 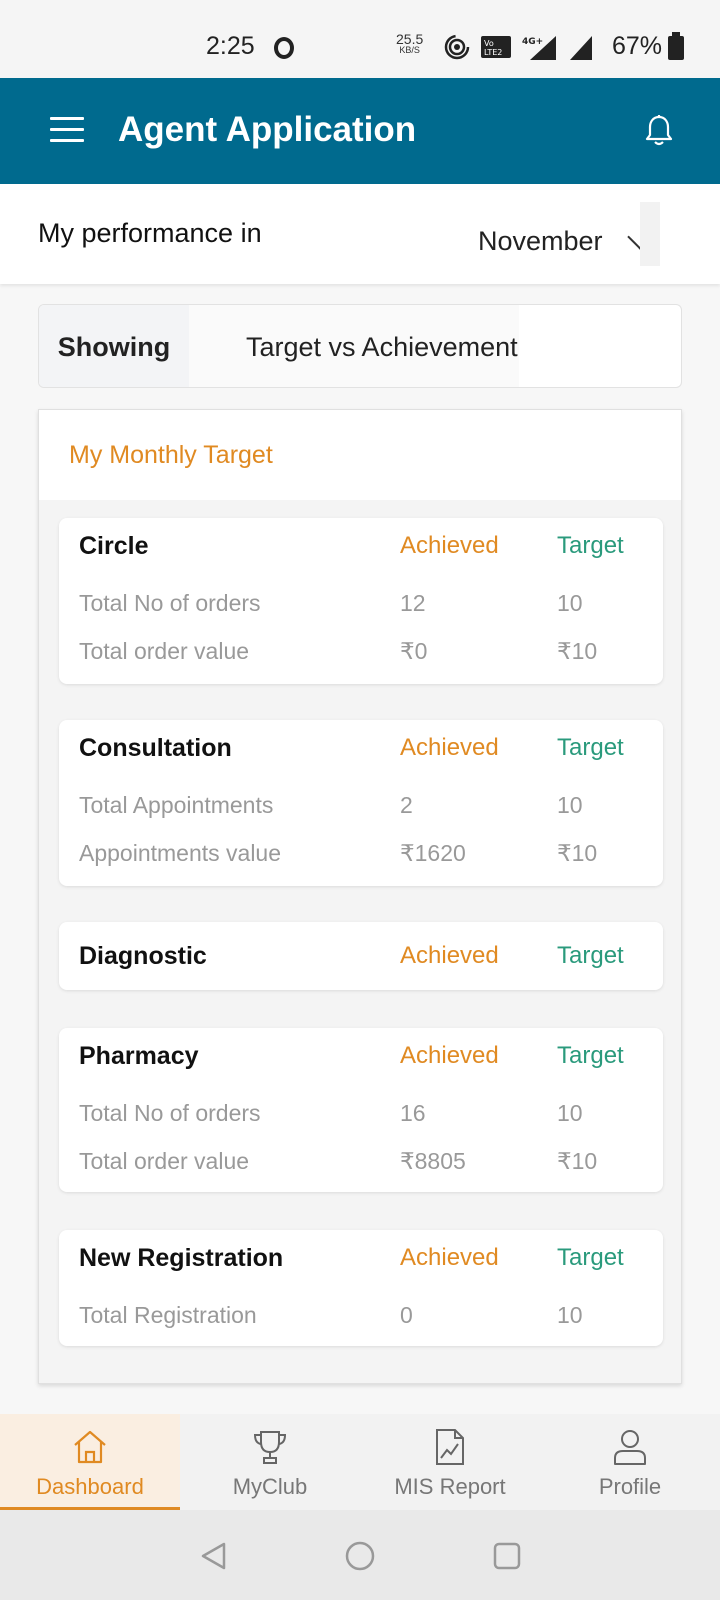 What do you see at coordinates (630, 1486) in the screenshot?
I see `nav-label: Profile` at bounding box center [630, 1486].